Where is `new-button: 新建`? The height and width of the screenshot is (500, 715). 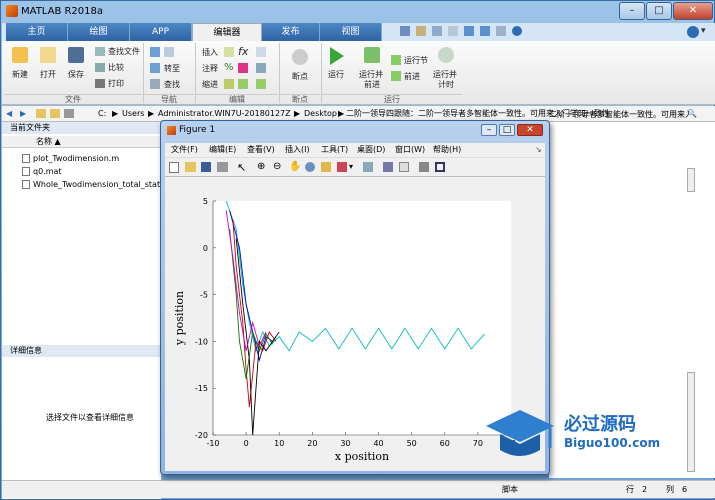 new-button: 新建 is located at coordinates (20, 74).